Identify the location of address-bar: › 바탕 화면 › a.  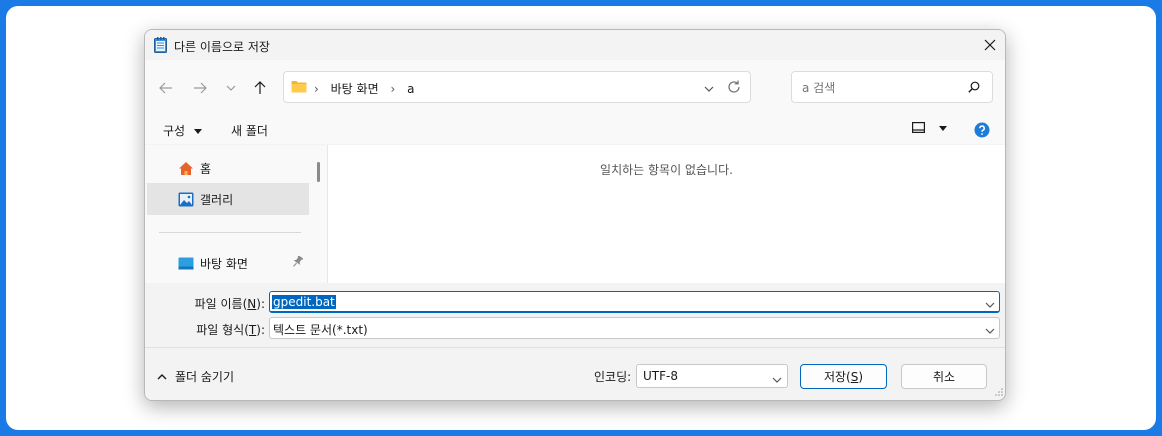
(517, 87).